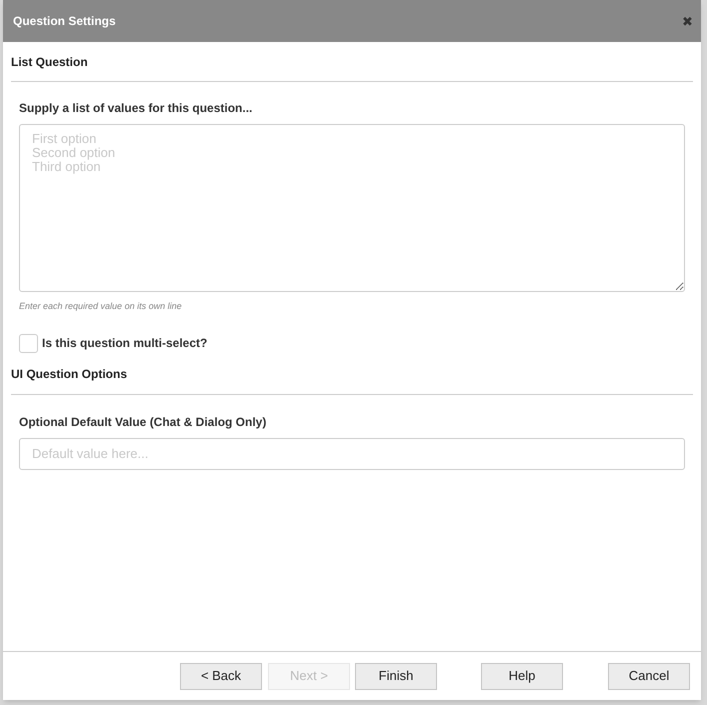 The height and width of the screenshot is (705, 707). I want to click on dialog-button: < Back, so click(221, 676).